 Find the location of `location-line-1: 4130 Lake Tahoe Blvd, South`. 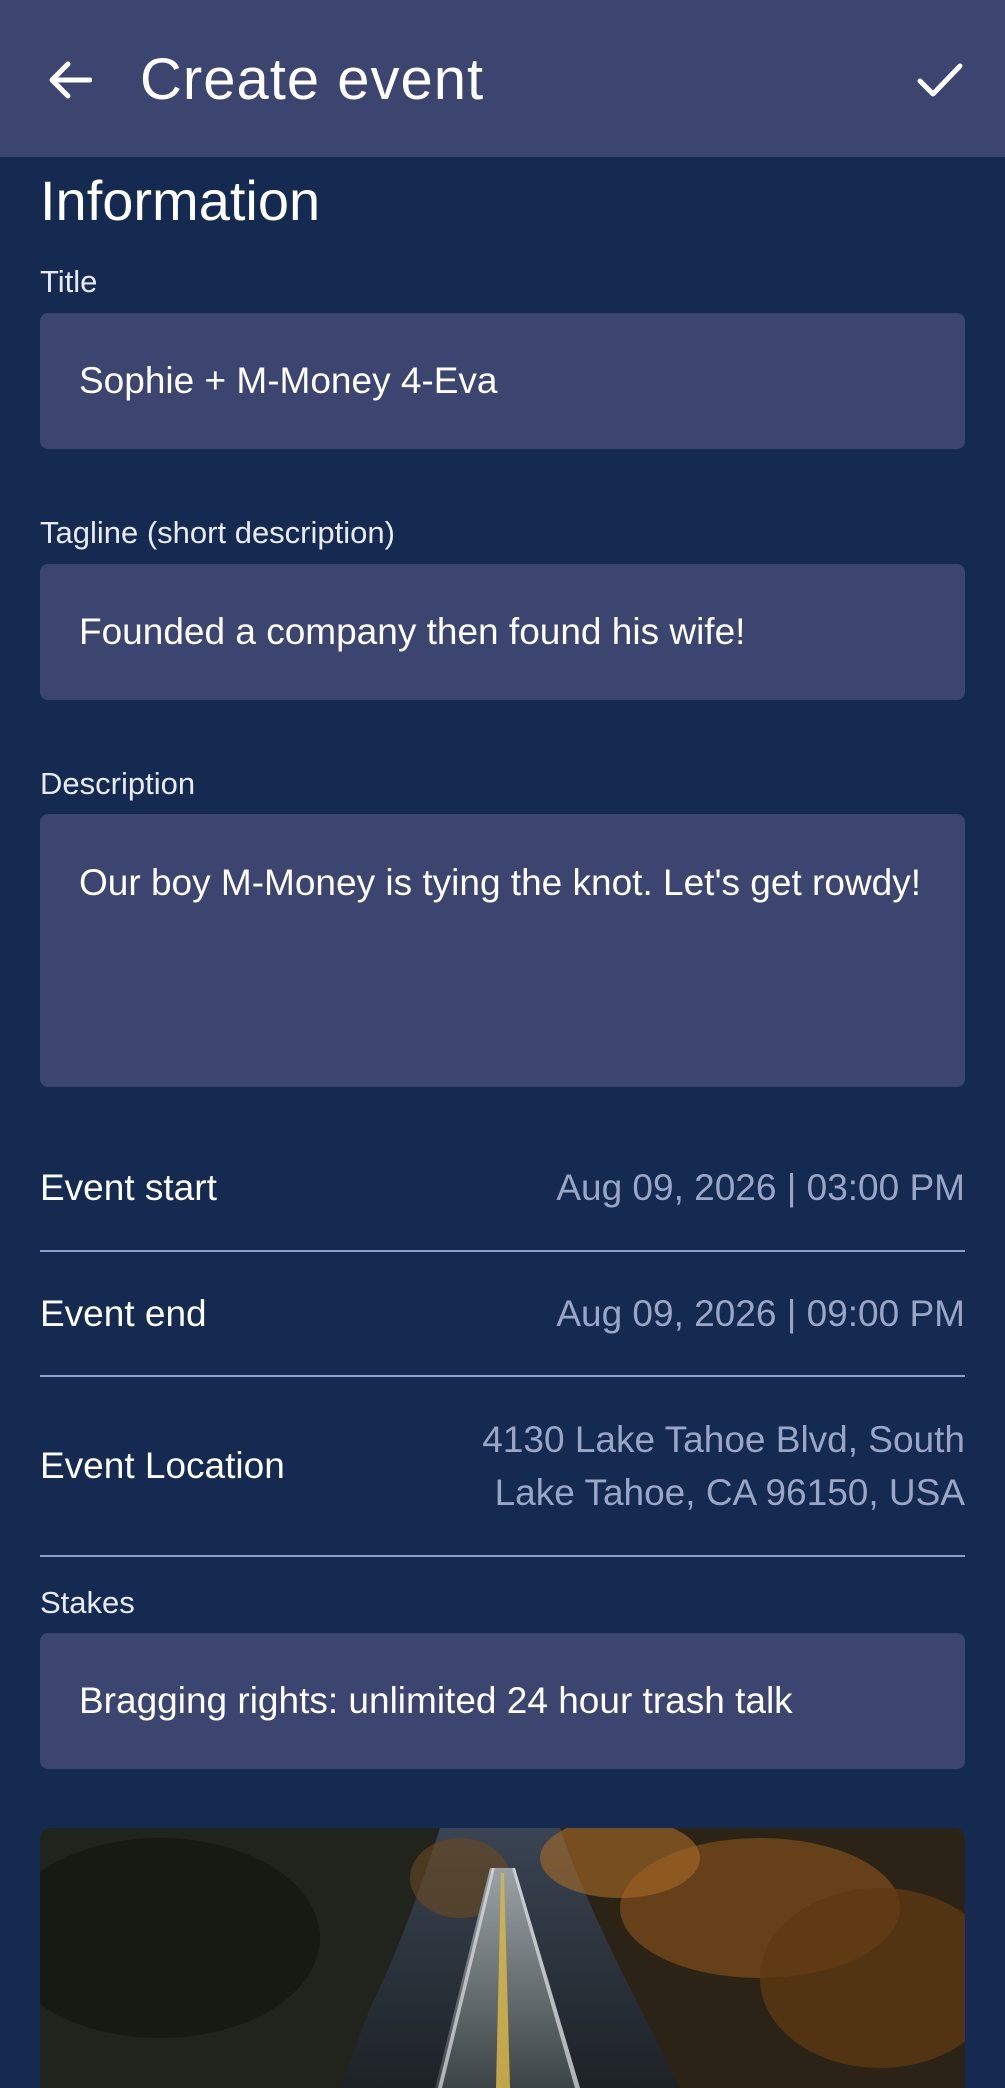

location-line-1: 4130 Lake Tahoe Blvd, South is located at coordinates (723, 1439).